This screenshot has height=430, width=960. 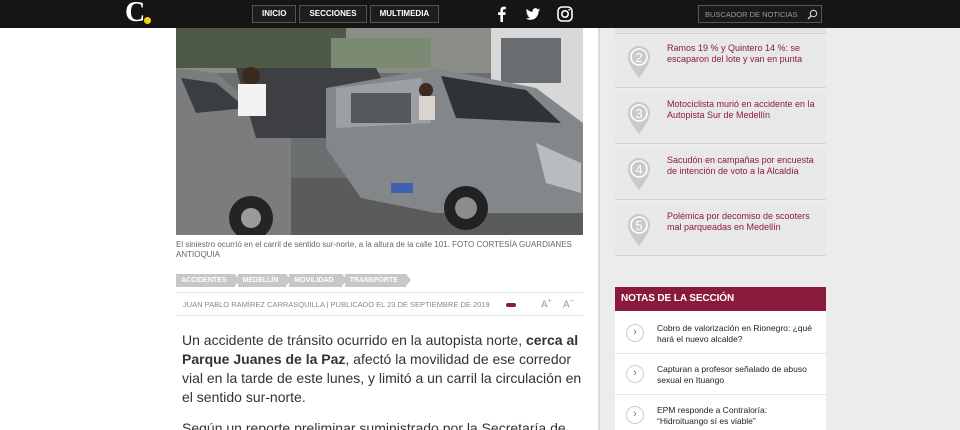 I want to click on logo-letter: C, so click(x=135, y=14).